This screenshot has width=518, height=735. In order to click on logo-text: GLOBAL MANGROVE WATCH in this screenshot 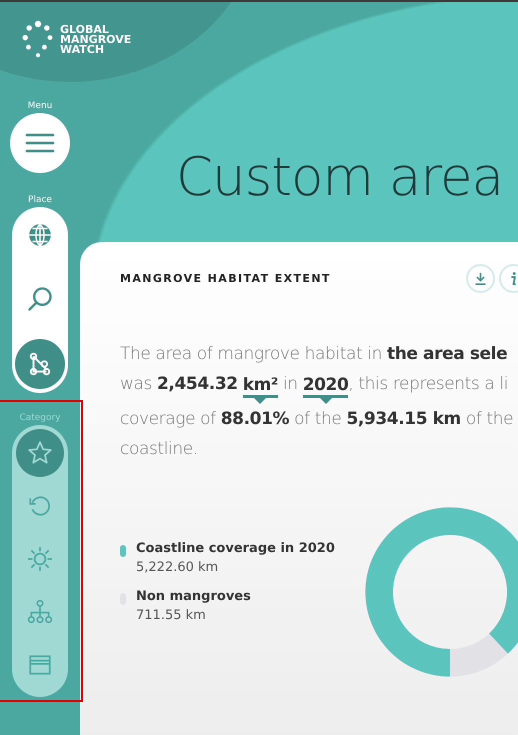, I will do `click(95, 40)`.